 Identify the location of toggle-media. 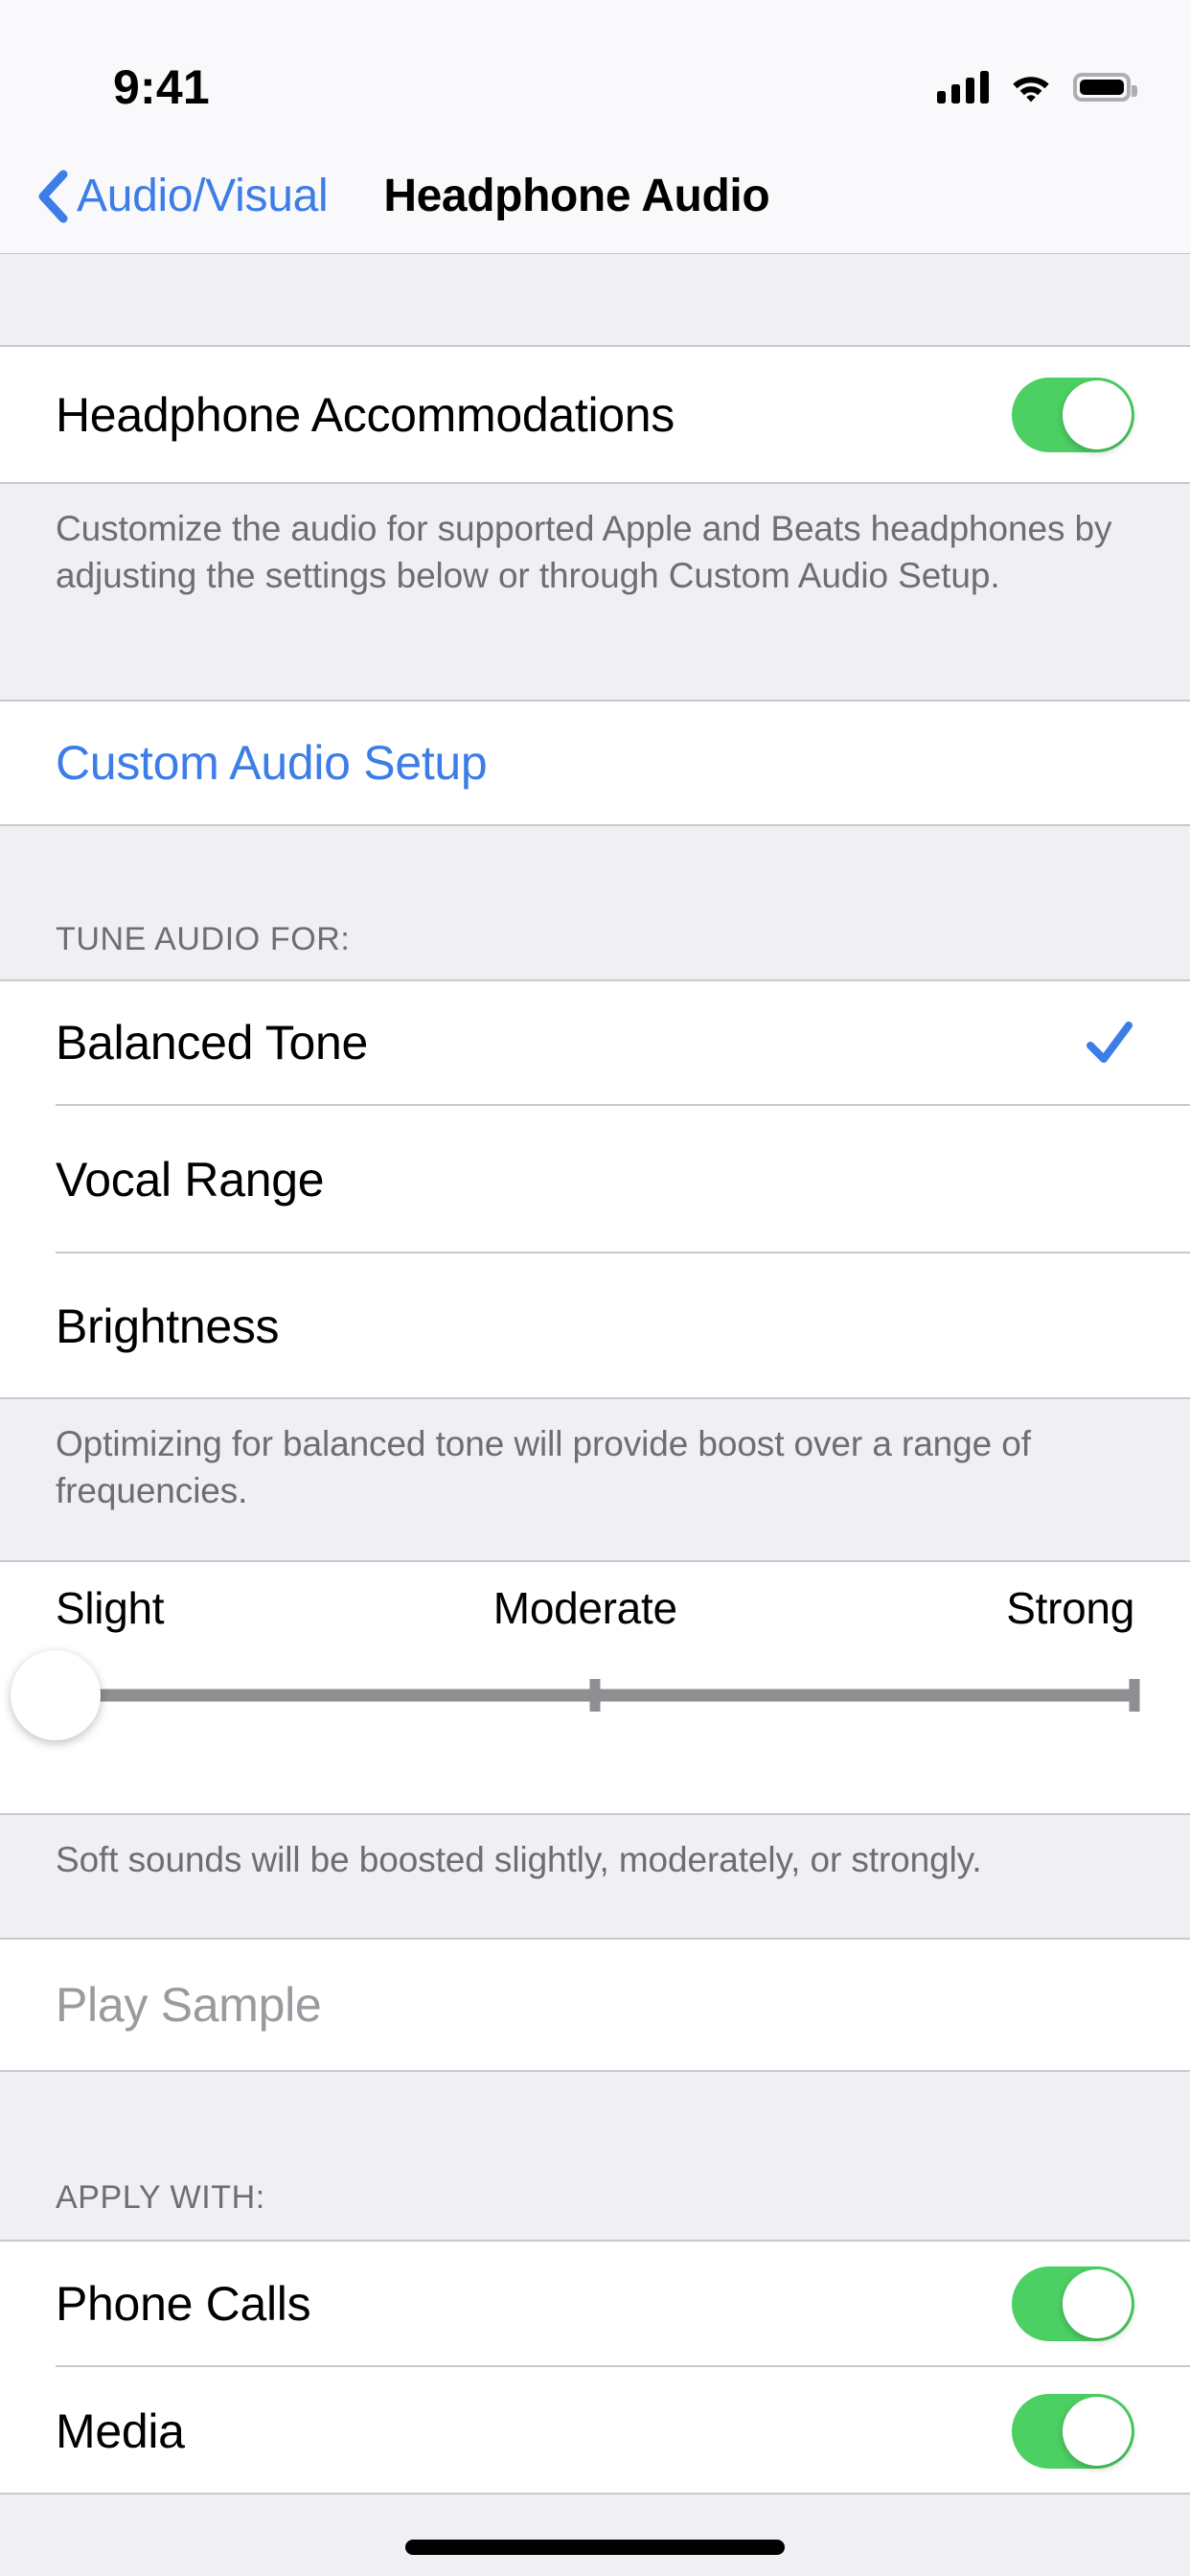
(1073, 2431).